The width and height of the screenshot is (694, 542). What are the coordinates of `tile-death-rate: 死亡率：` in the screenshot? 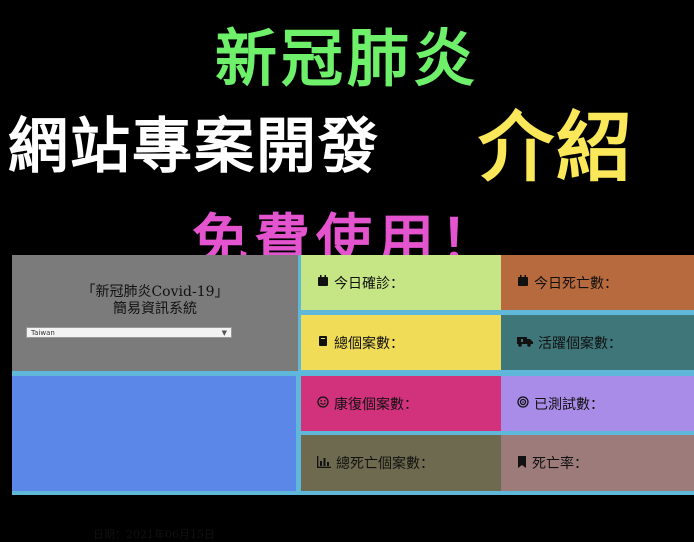 It's located at (597, 463).